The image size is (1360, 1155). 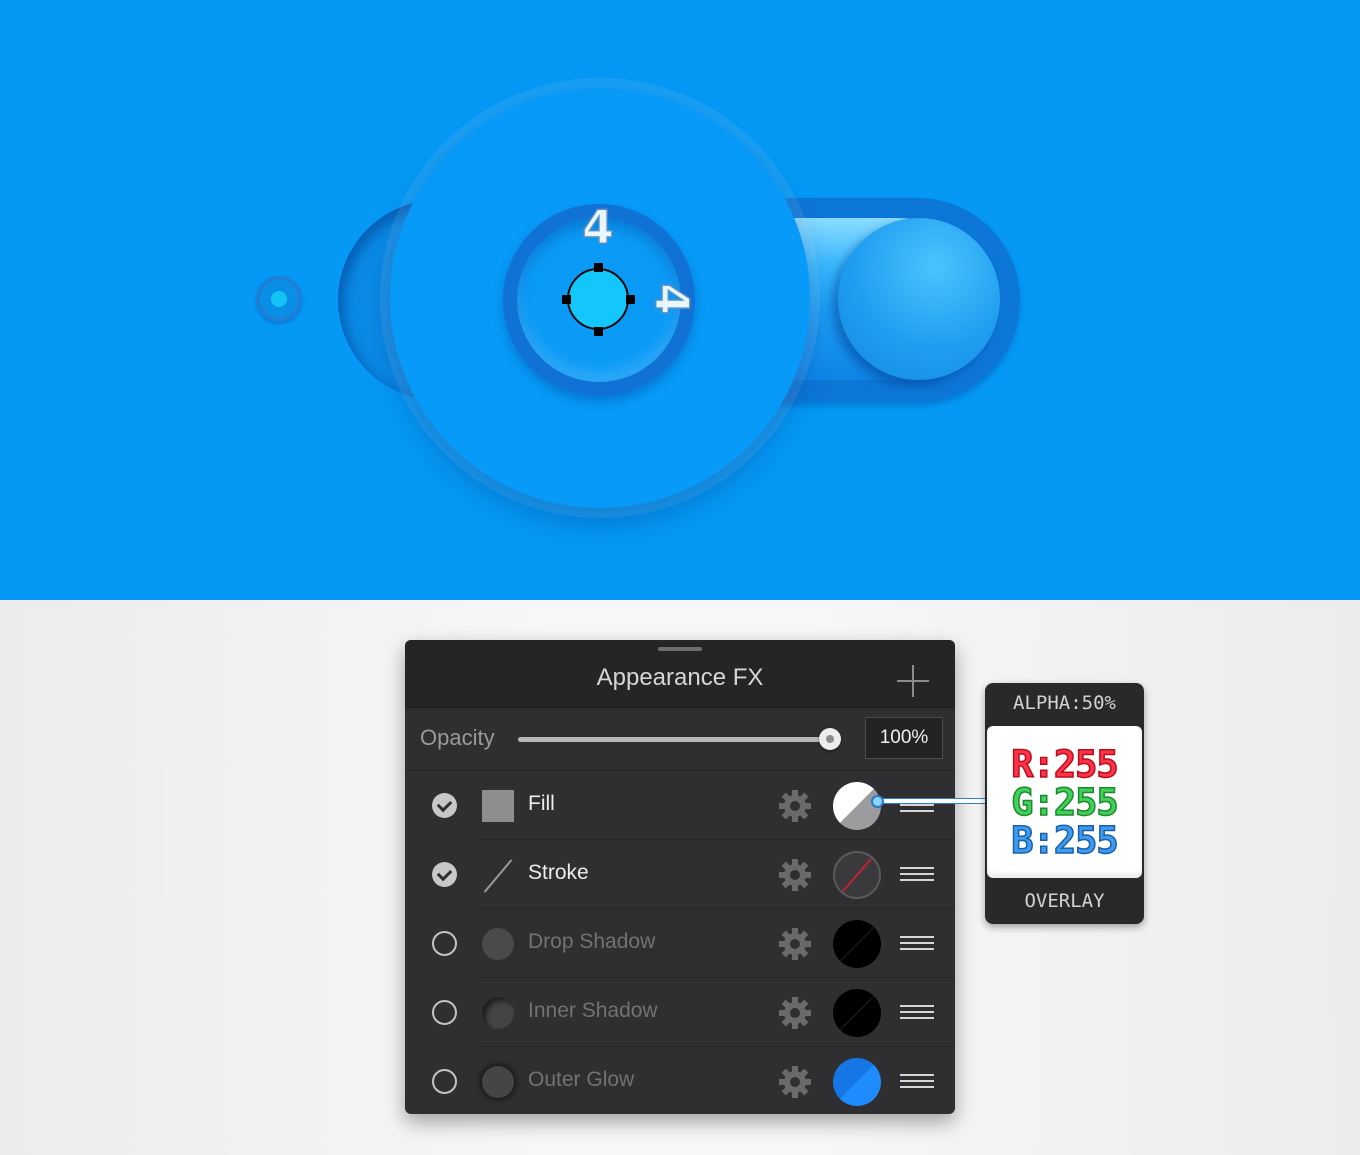 I want to click on effect-label: Fill, so click(x=541, y=803).